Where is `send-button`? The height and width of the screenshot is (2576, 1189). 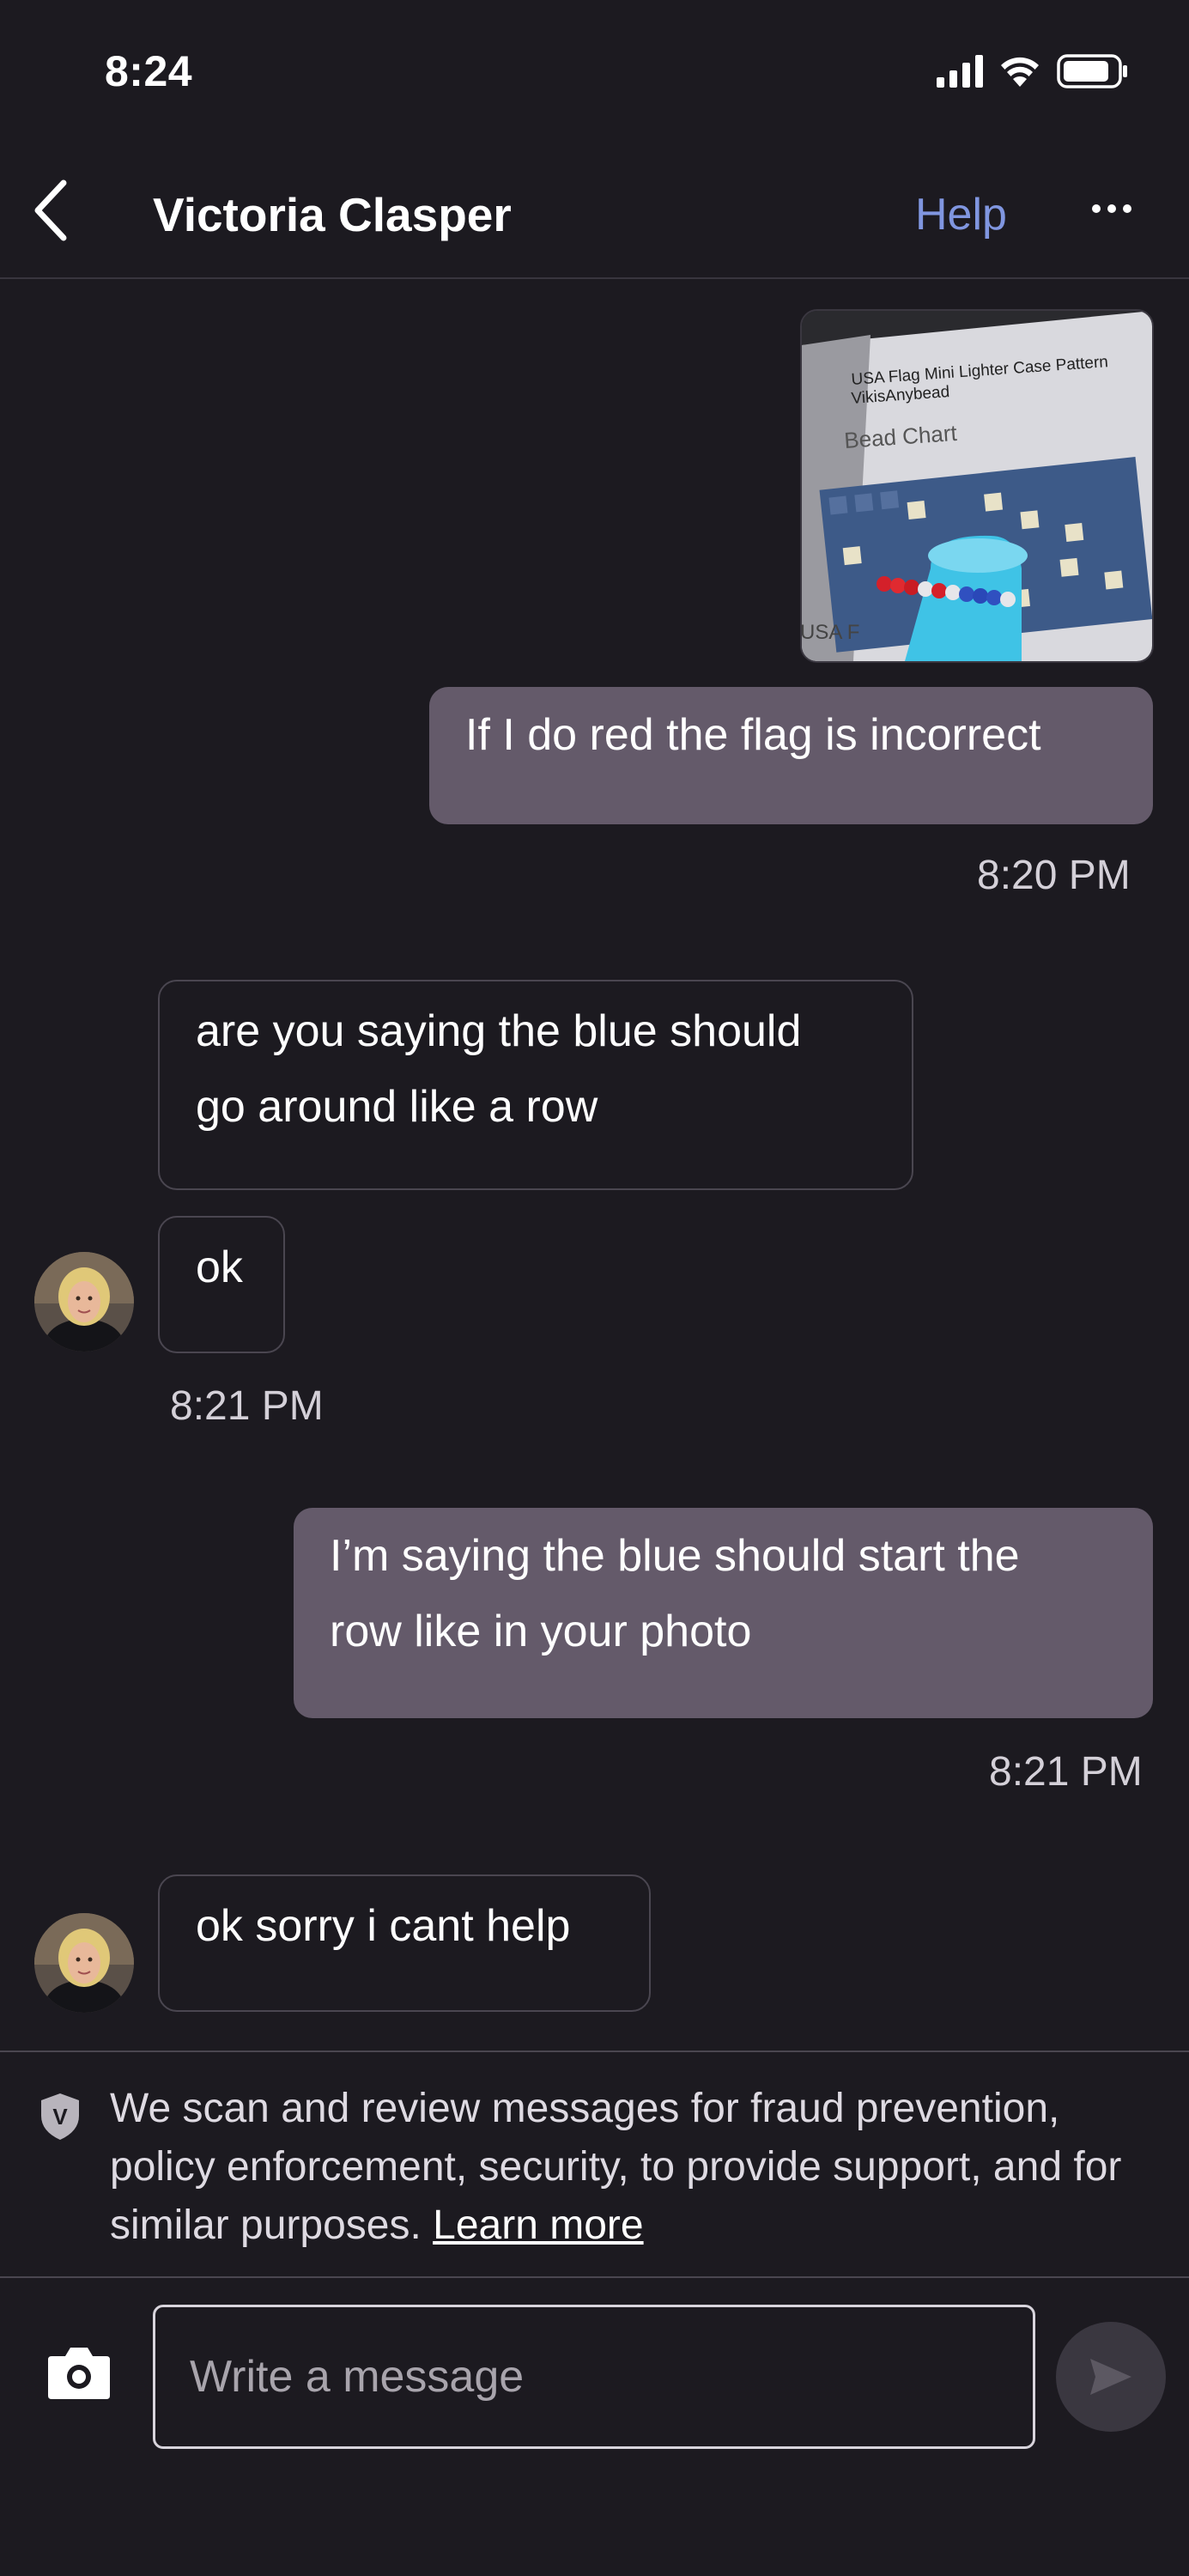 send-button is located at coordinates (1111, 2377).